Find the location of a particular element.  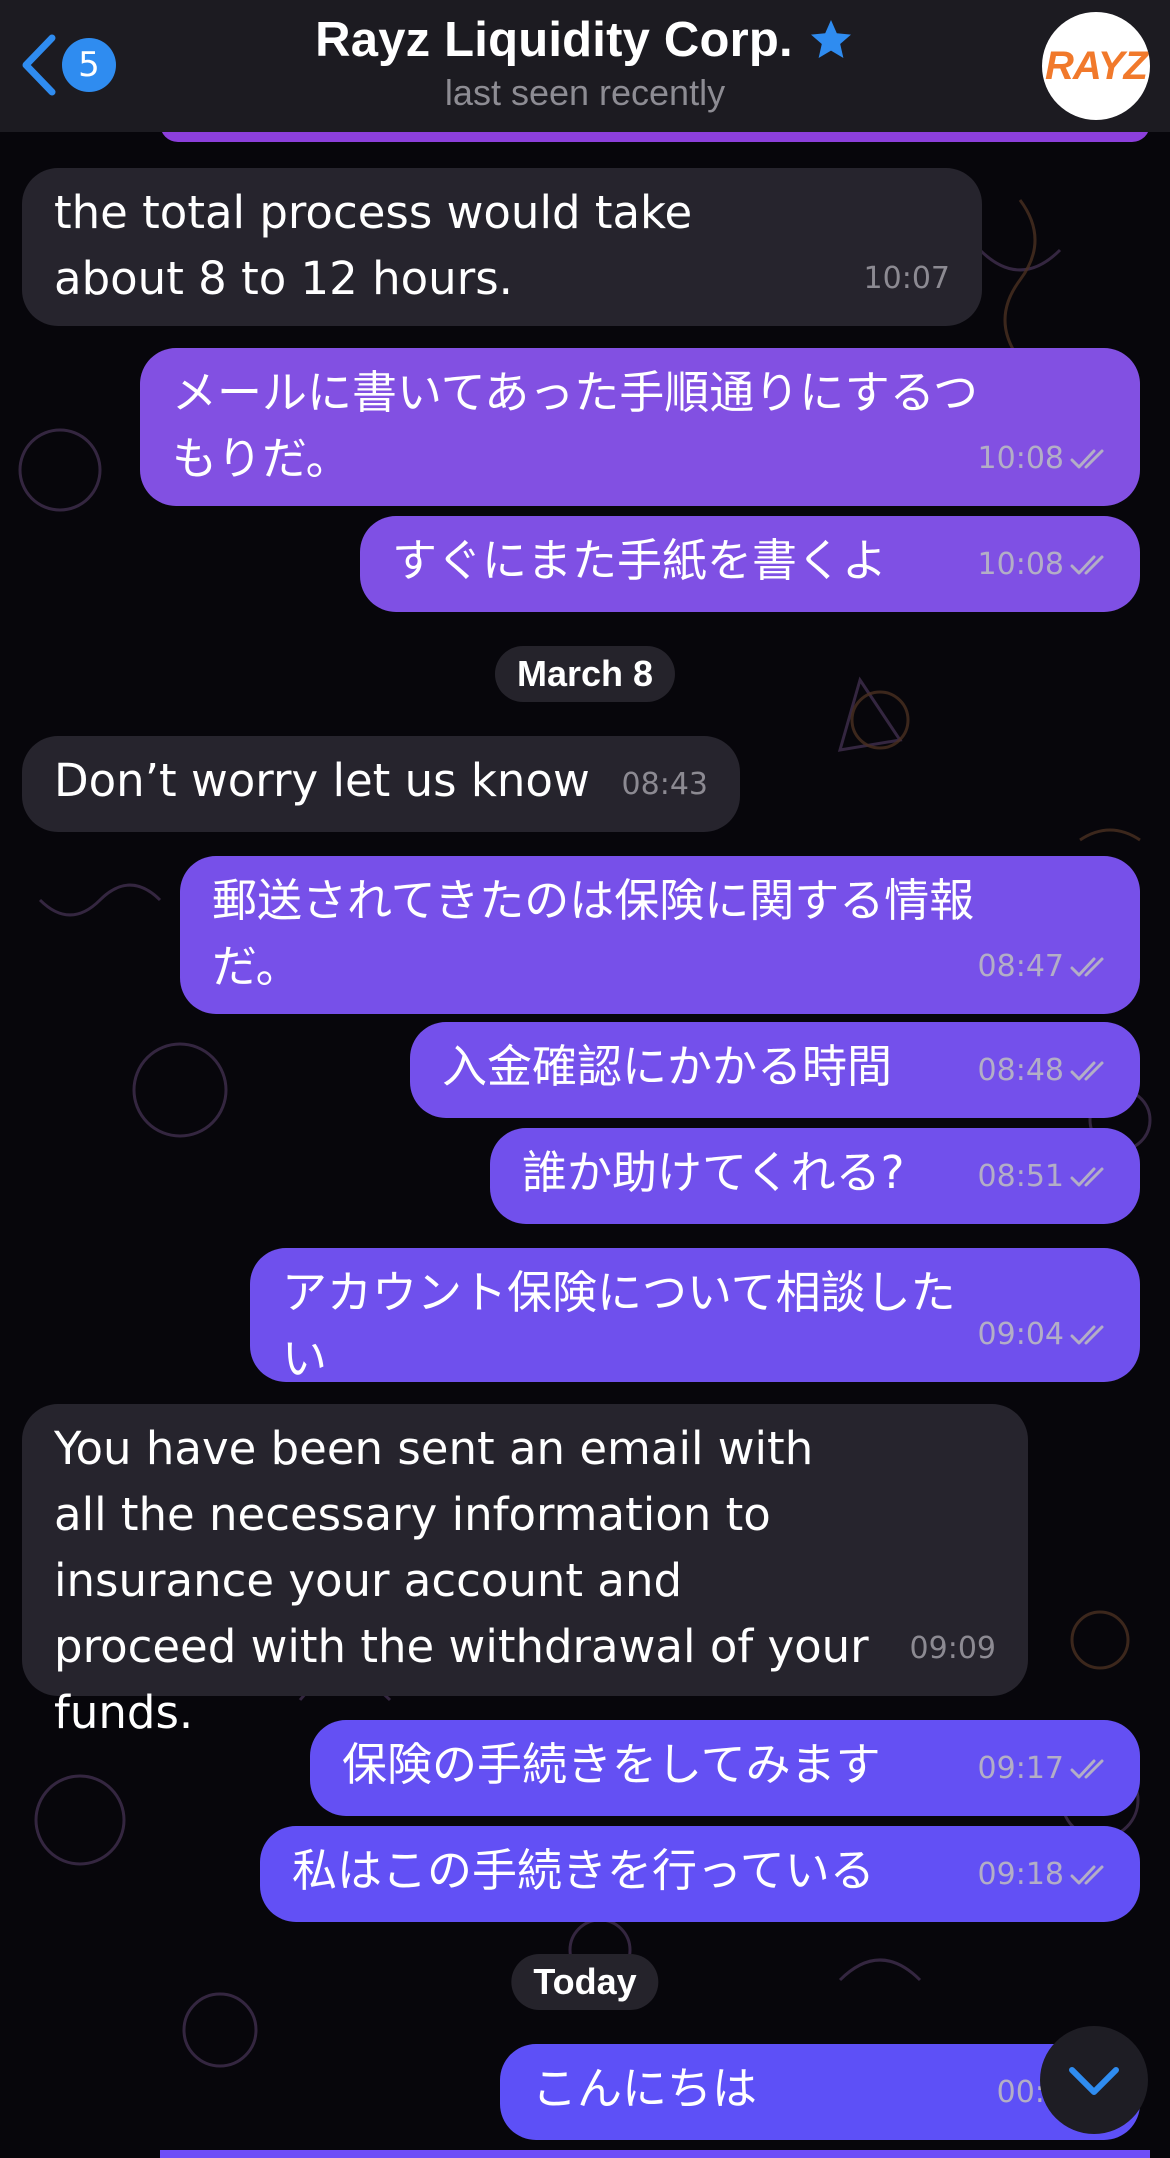

chat-title: Rayz Liquidity Corp. is located at coordinates (554, 40).